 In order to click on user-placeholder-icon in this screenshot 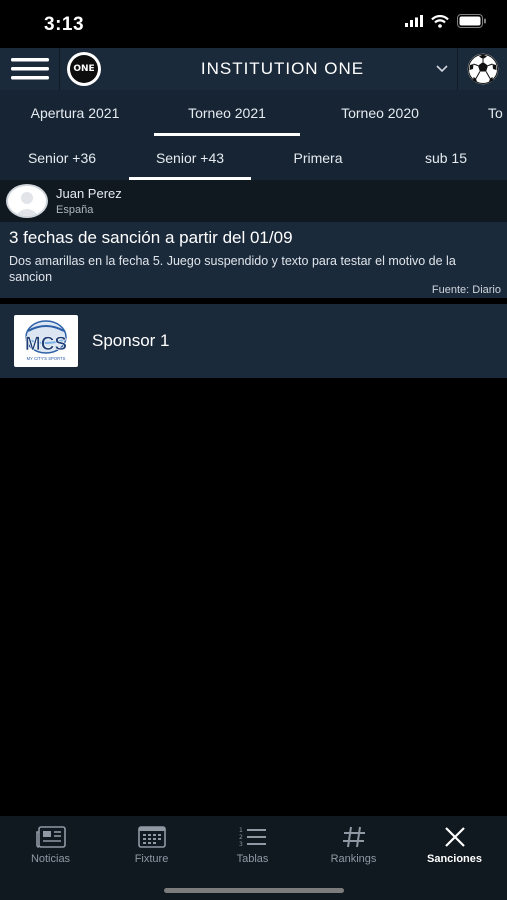, I will do `click(27, 201)`.